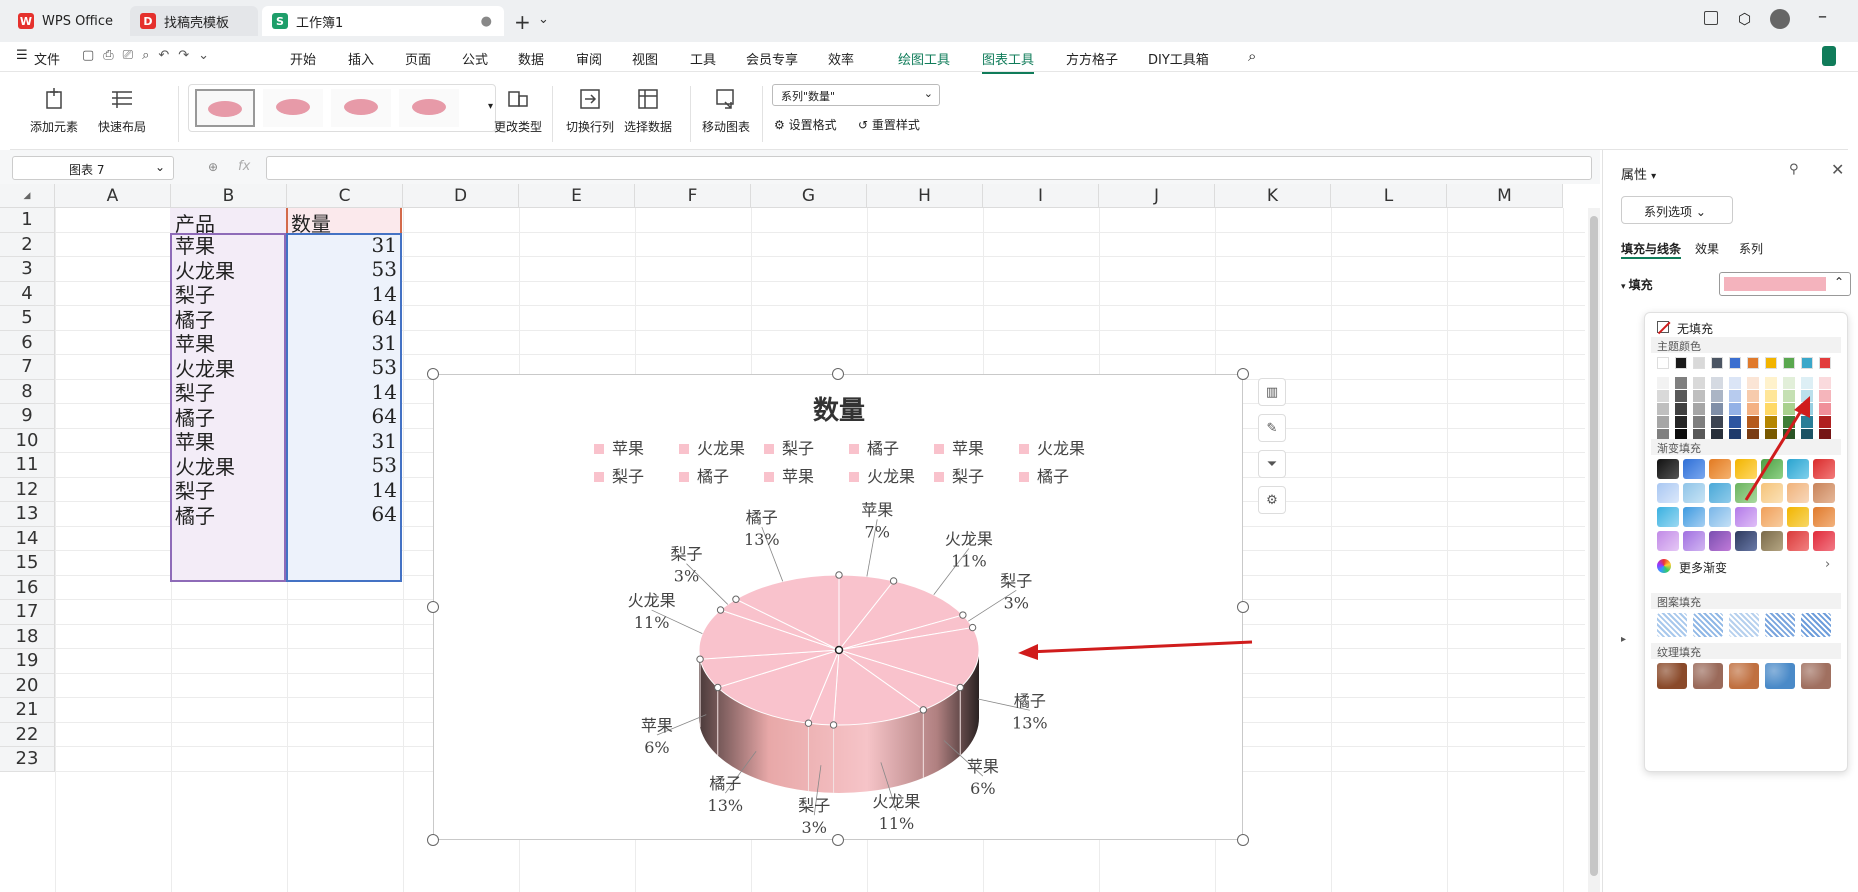 The image size is (1858, 892). Describe the element at coordinates (93, 168) in the screenshot. I see `name-box: 图表 7 ⌄` at that location.